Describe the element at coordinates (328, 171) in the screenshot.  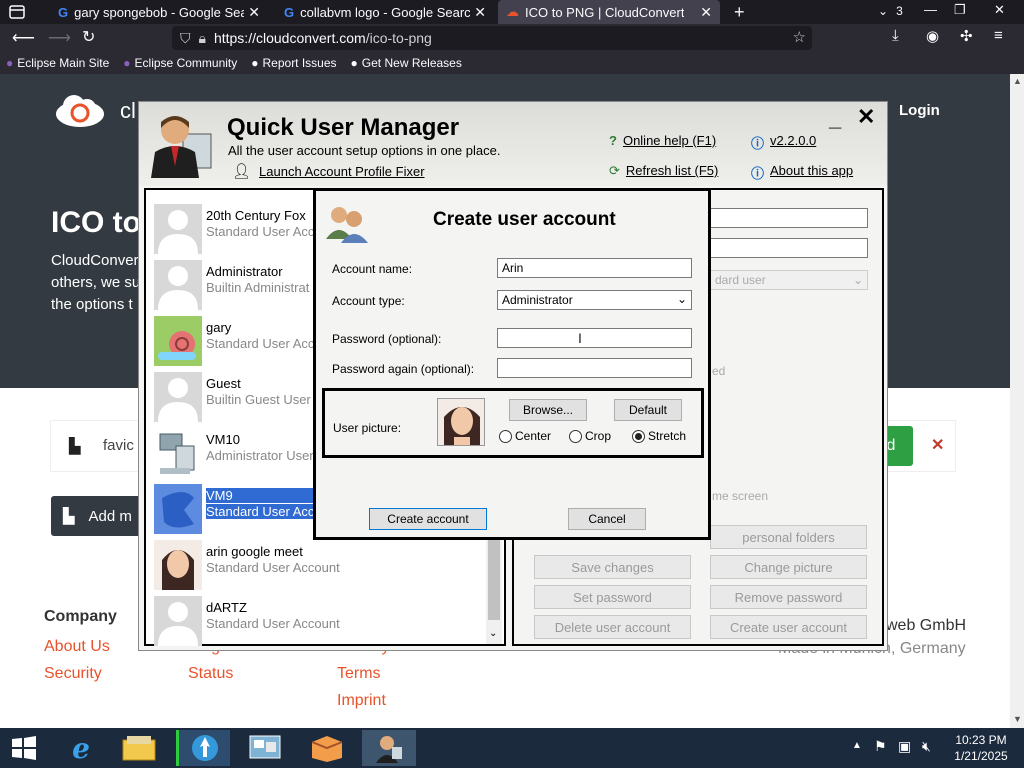
I see `launch-fixer-link: 👤︎ Launch Account Profile Fixer` at that location.